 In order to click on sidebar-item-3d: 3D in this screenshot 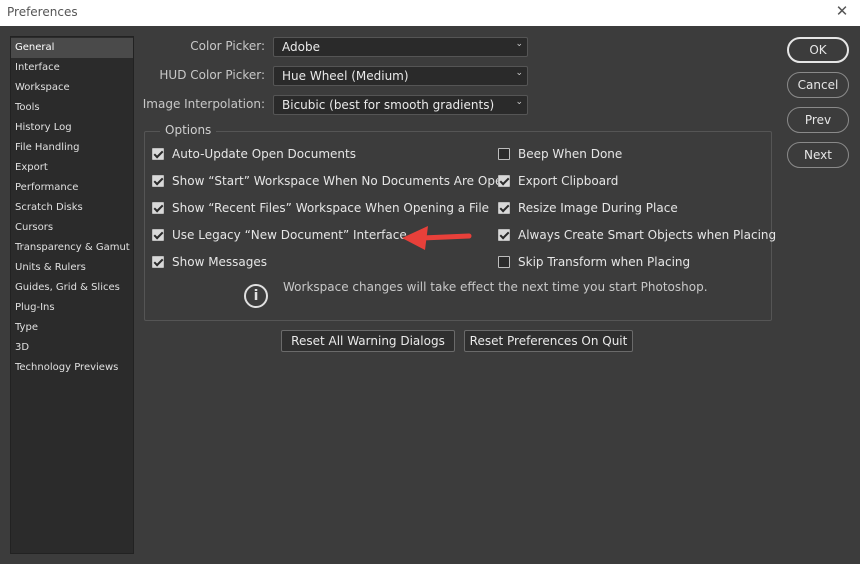, I will do `click(72, 348)`.